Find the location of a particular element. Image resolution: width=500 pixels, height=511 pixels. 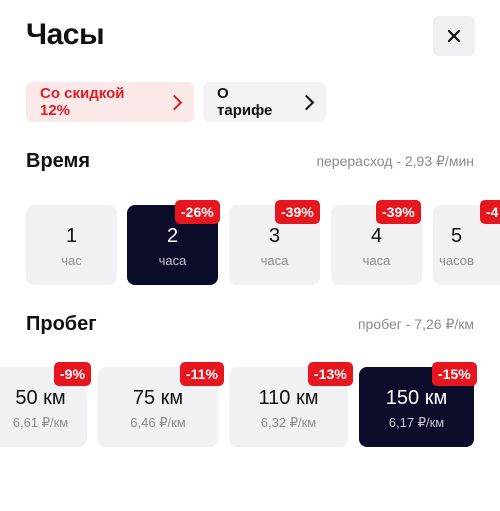

close-button is located at coordinates (454, 36).